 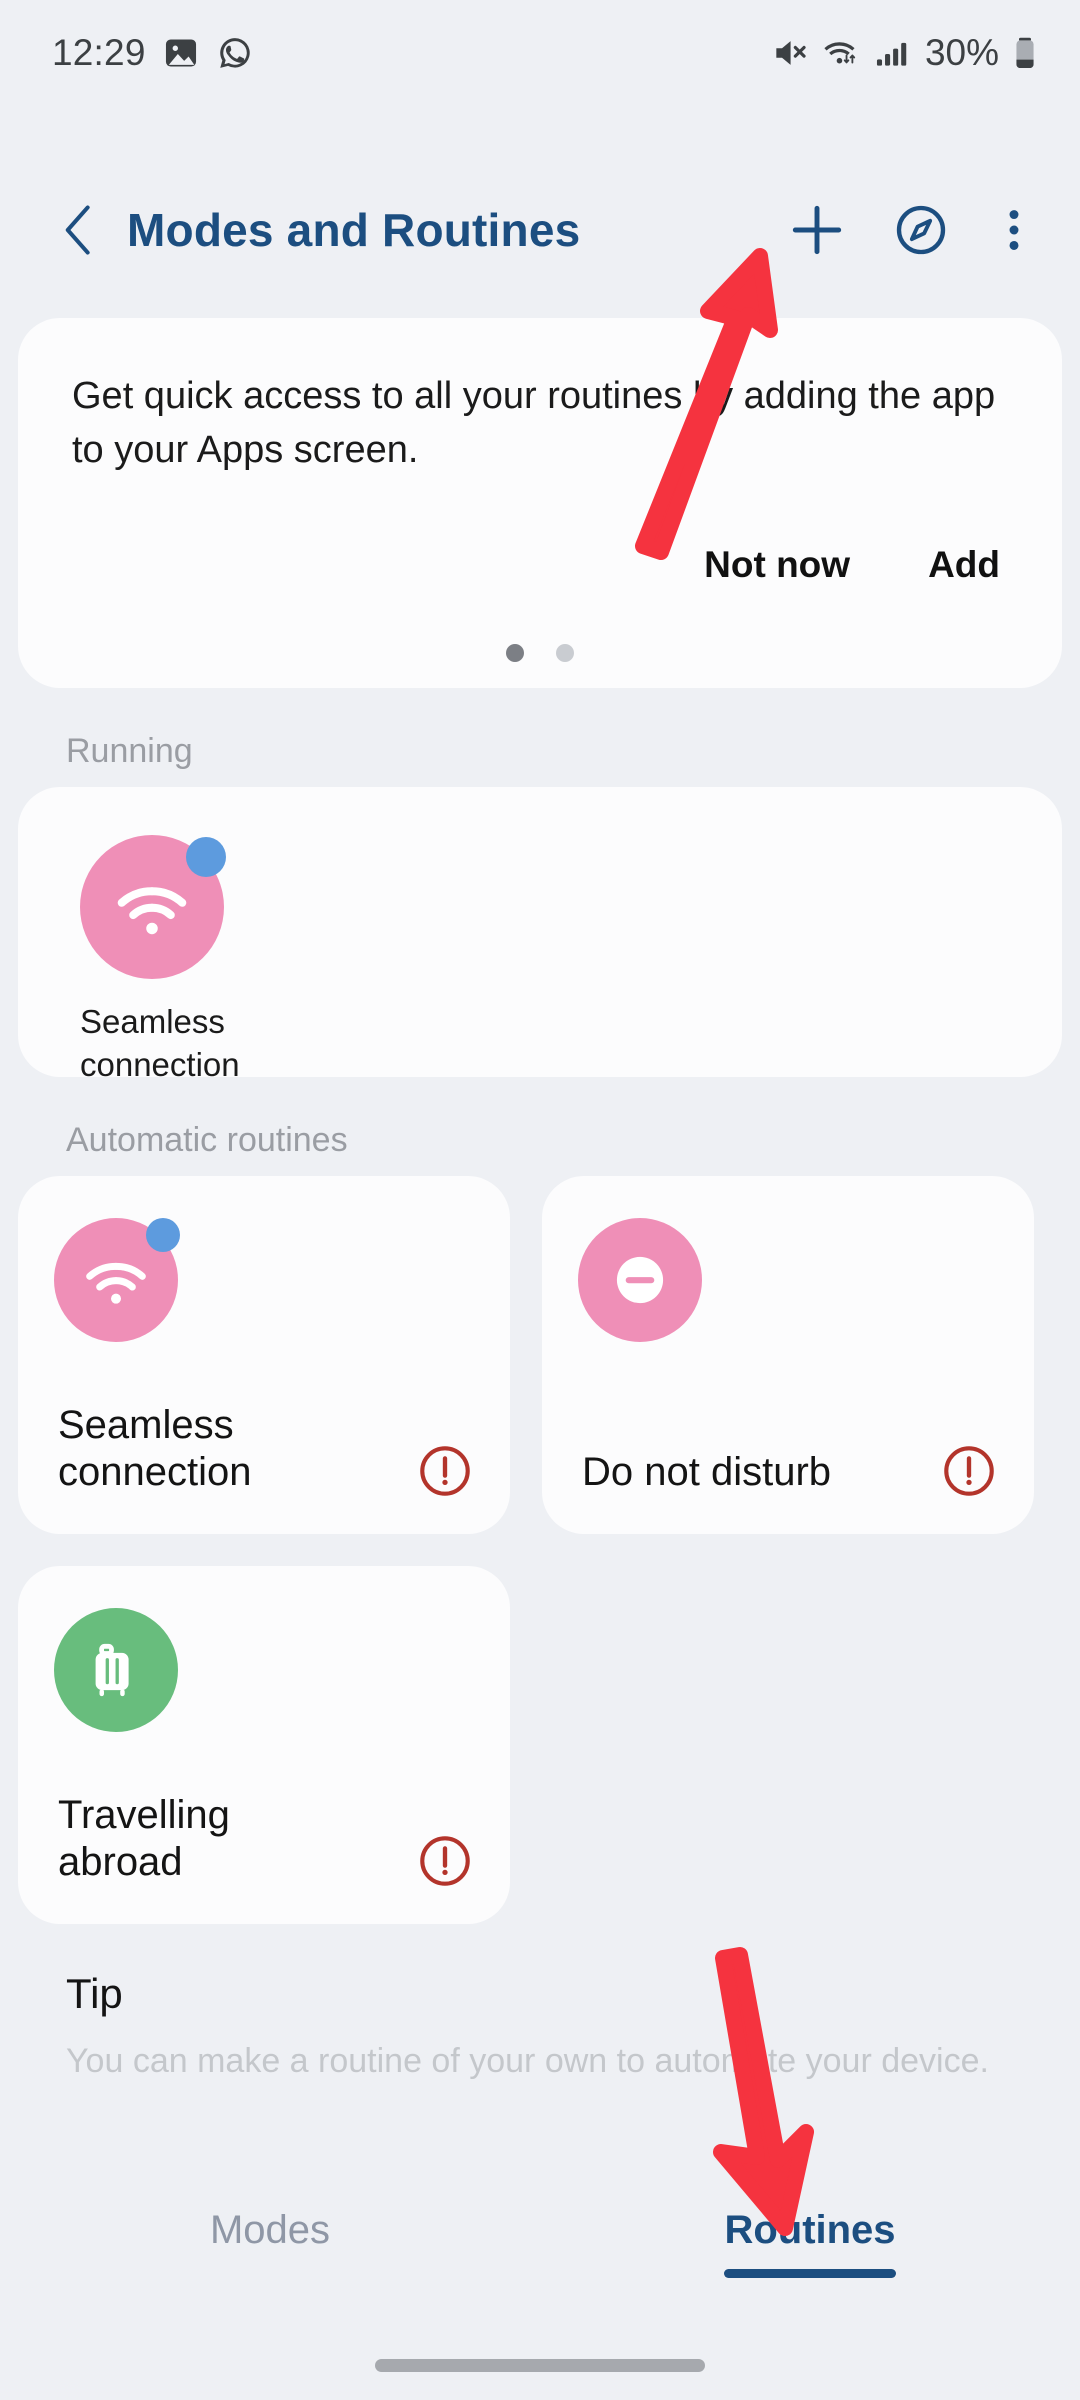 I want to click on page-title: Modes and Routines, so click(x=354, y=230).